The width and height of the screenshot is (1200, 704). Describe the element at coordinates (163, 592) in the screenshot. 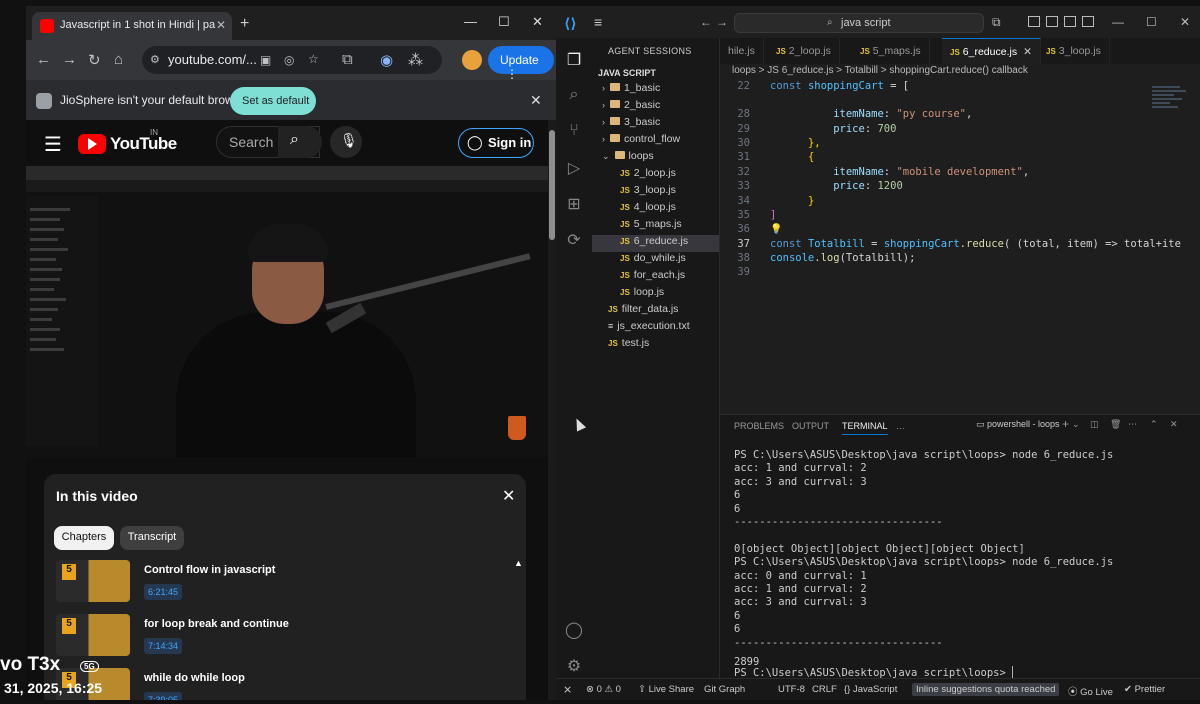

I see `chapter-timestamp: 6:21:45` at that location.